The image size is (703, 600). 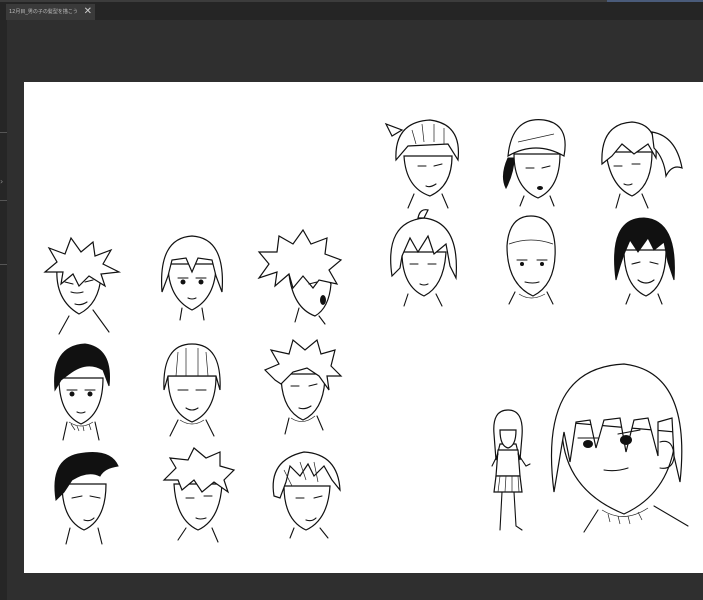 I want to click on wavy-hair-head, so click(x=303, y=386).